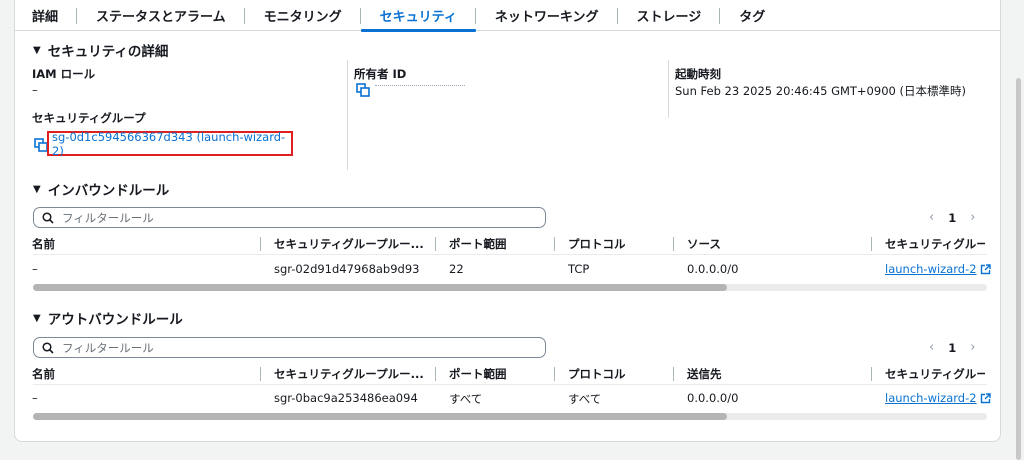 The height and width of the screenshot is (460, 1024). Describe the element at coordinates (161, 15) in the screenshot. I see `tab-status-alarms: ステータスとアラーム` at that location.